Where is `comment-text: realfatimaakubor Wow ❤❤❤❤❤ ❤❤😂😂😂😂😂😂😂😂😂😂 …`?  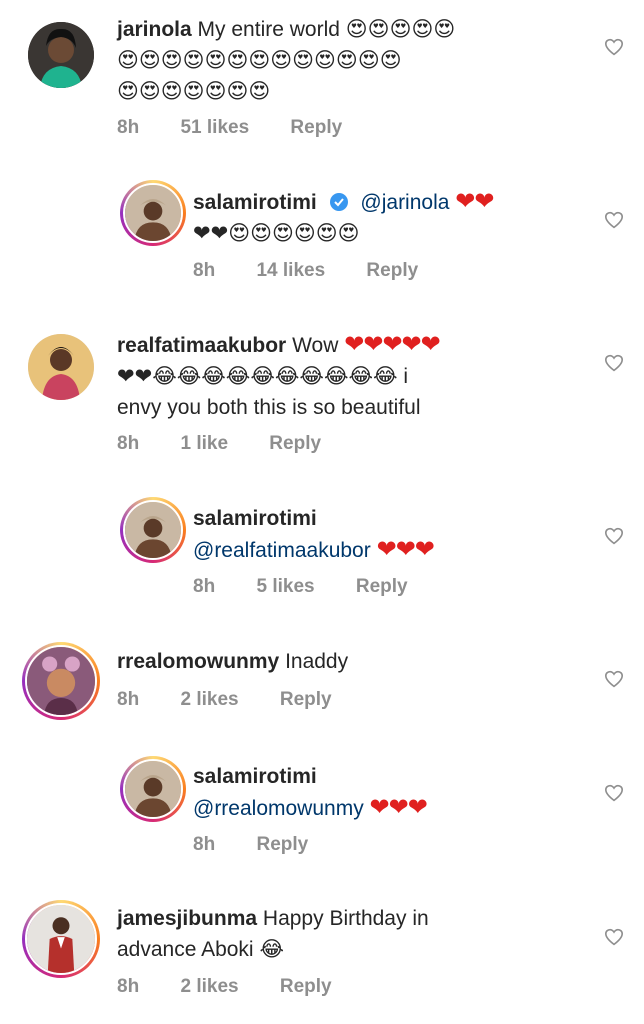 comment-text: realfatimaakubor Wow ❤❤❤❤❤ ❤❤😂😂😂😂😂😂😂😂😂😂 … is located at coordinates (327, 376).